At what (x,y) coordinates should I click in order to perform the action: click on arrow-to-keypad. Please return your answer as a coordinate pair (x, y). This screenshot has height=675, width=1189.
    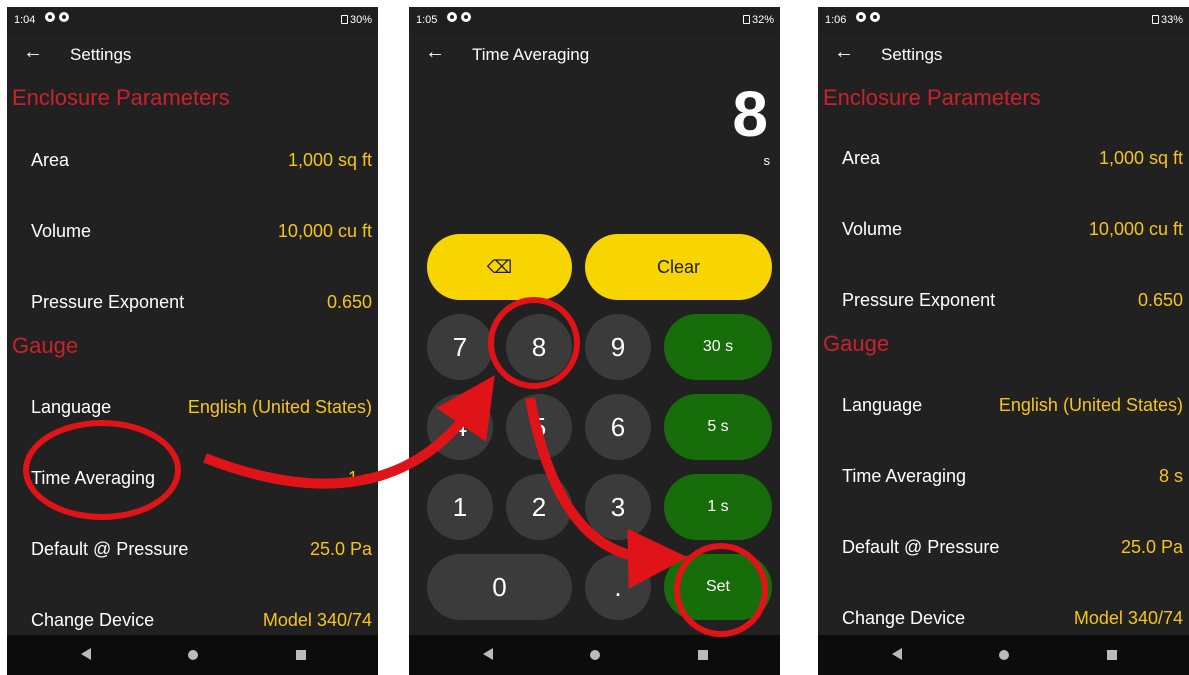
    Looking at the image, I should click on (349, 432).